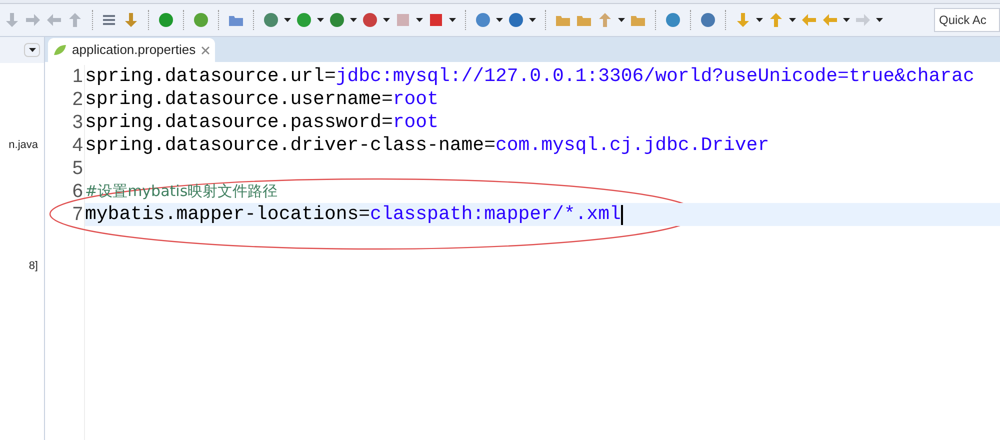 Image resolution: width=1000 pixels, height=440 pixels. I want to click on line-number: 1, so click(77, 76).